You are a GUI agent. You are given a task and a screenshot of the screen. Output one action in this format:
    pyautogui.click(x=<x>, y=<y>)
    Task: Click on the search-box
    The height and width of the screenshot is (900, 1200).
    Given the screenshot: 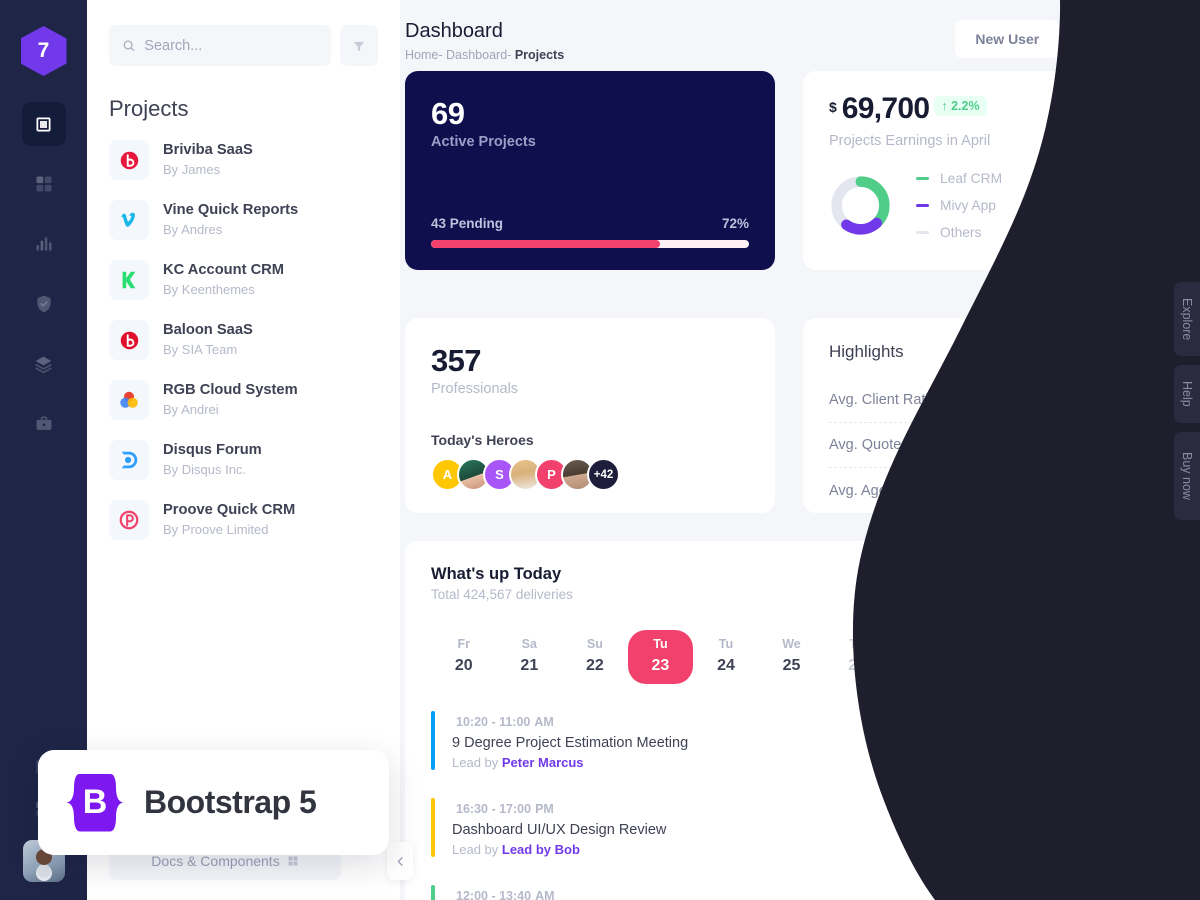 What is the action you would take?
    pyautogui.click(x=220, y=45)
    